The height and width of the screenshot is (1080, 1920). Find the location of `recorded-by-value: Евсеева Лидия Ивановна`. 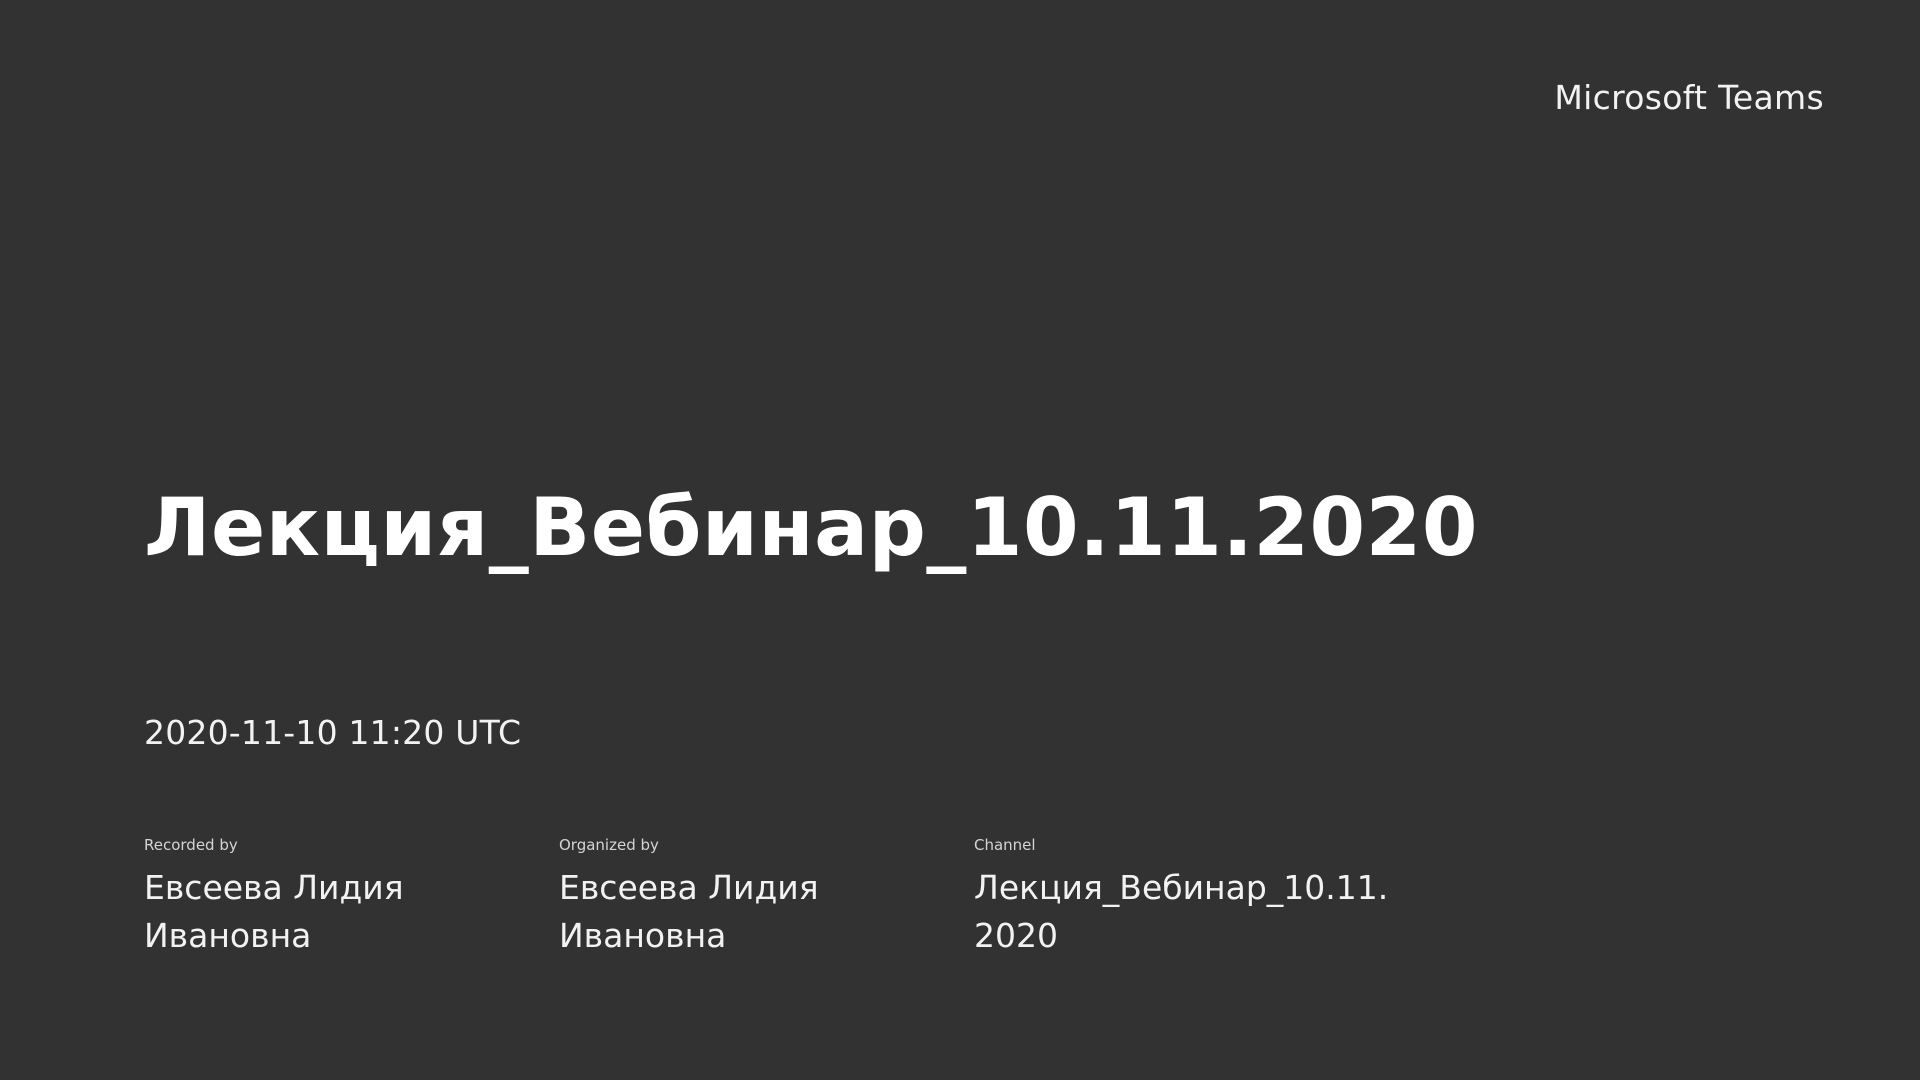

recorded-by-value: Евсеева Лидия Ивановна is located at coordinates (274, 911).